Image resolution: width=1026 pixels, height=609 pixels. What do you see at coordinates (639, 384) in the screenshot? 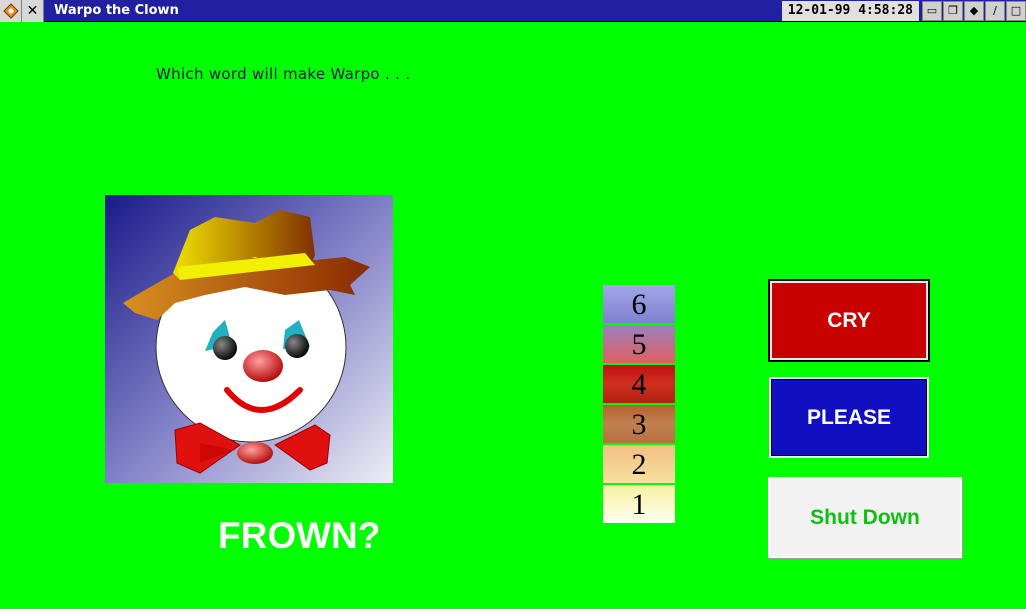
I see `scale-level-4: 4` at bounding box center [639, 384].